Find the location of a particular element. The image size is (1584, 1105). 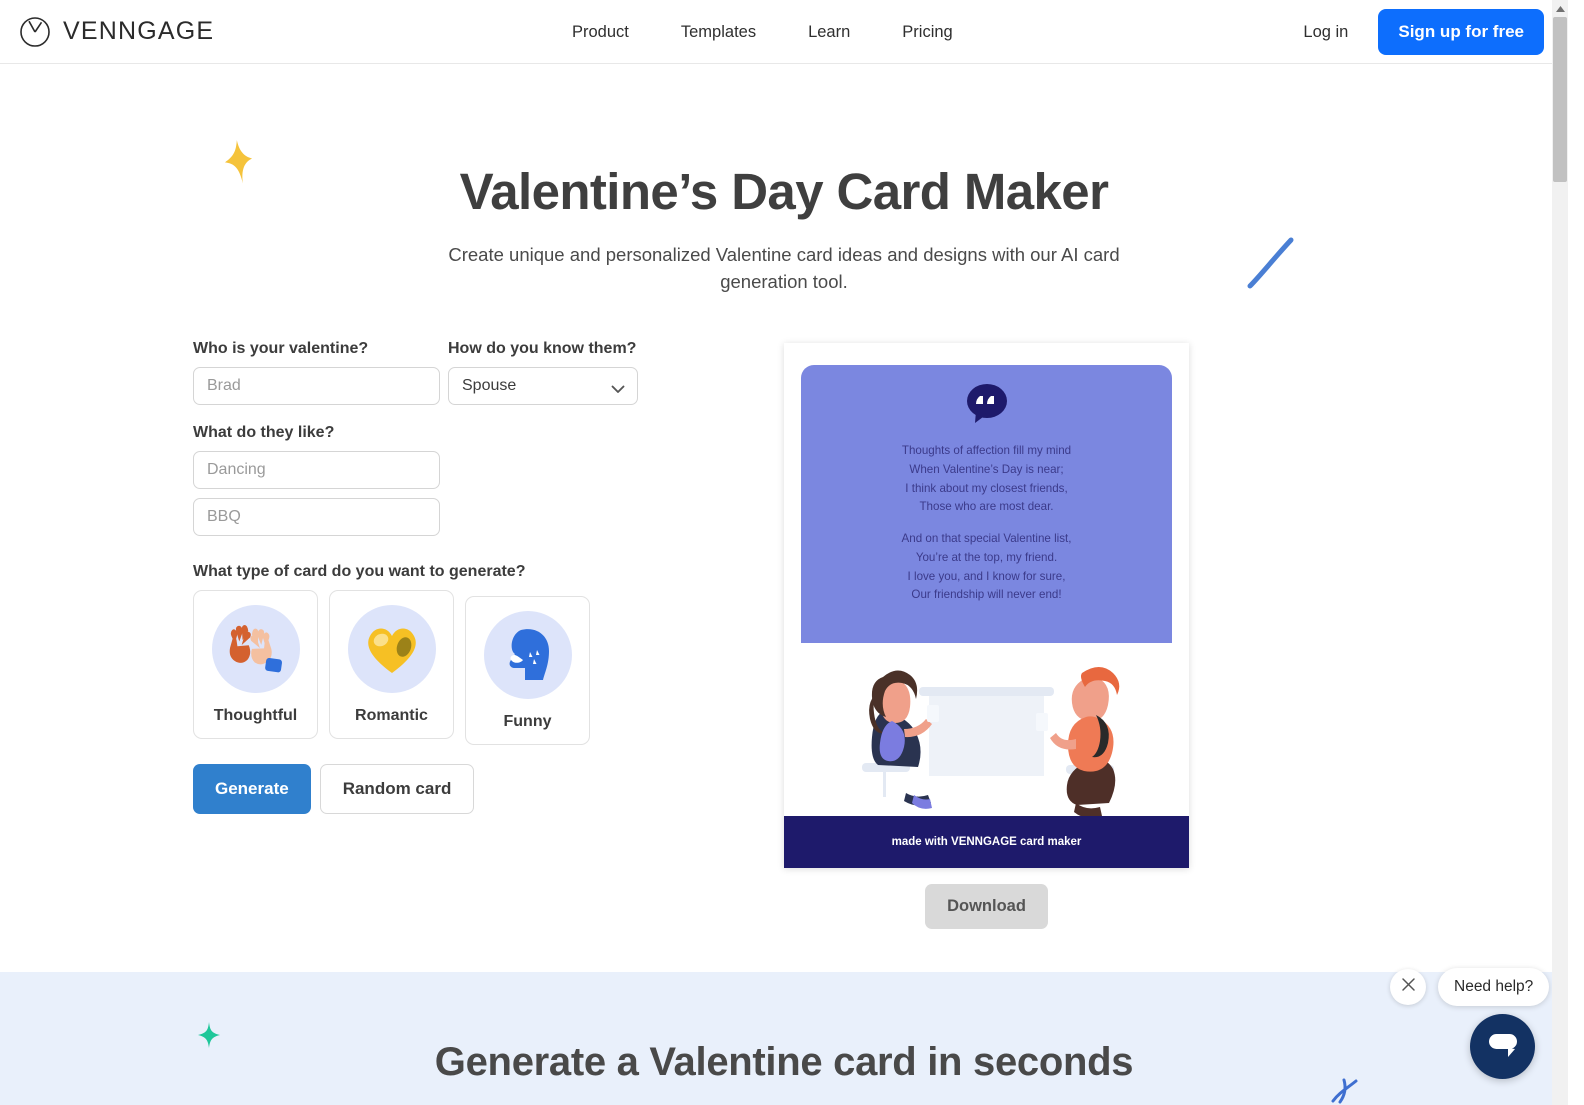

main-nav: Product Templates Learn Pricing is located at coordinates (762, 32).